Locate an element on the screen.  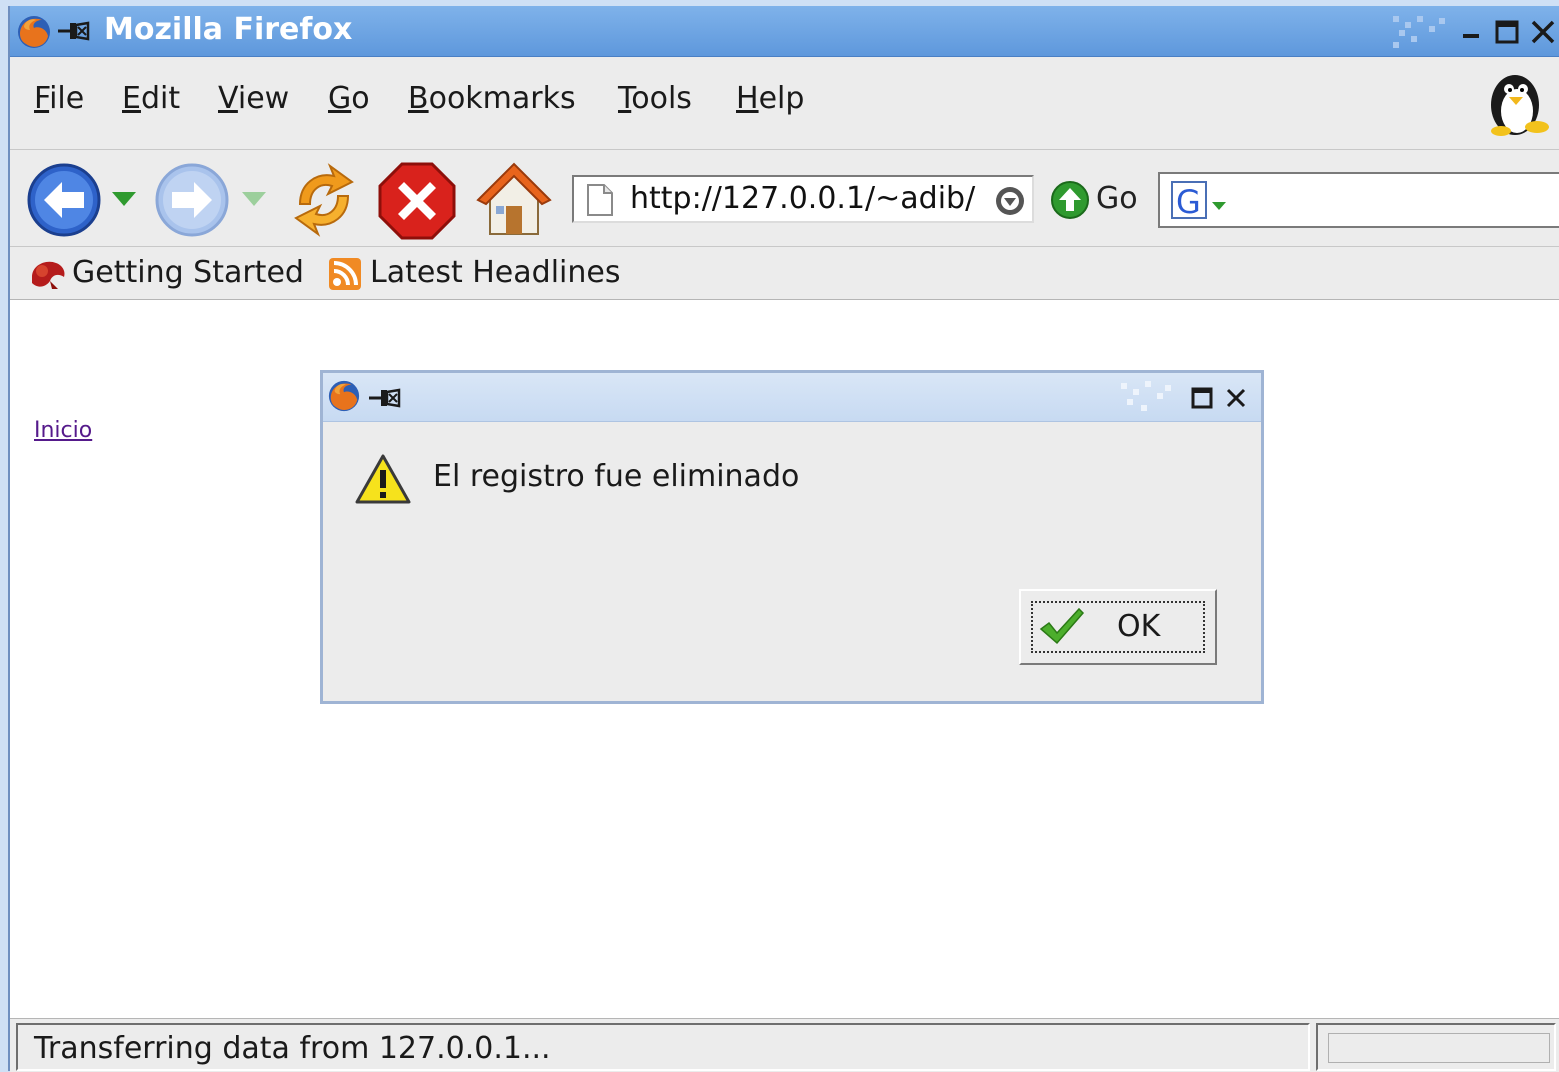
dialog-message: El registro fue eliminado is located at coordinates (616, 476).